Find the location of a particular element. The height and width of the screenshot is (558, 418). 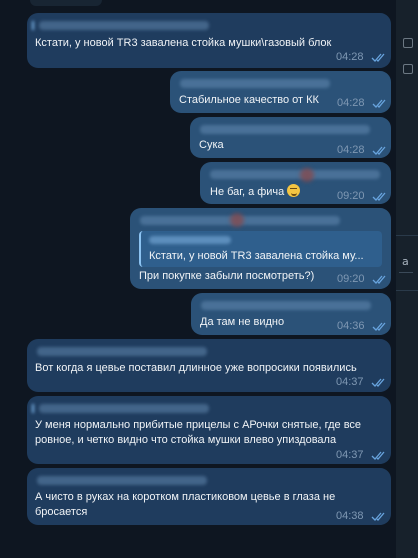

message-bubble: Стабильное качество от КК 04:28 is located at coordinates (280, 92).